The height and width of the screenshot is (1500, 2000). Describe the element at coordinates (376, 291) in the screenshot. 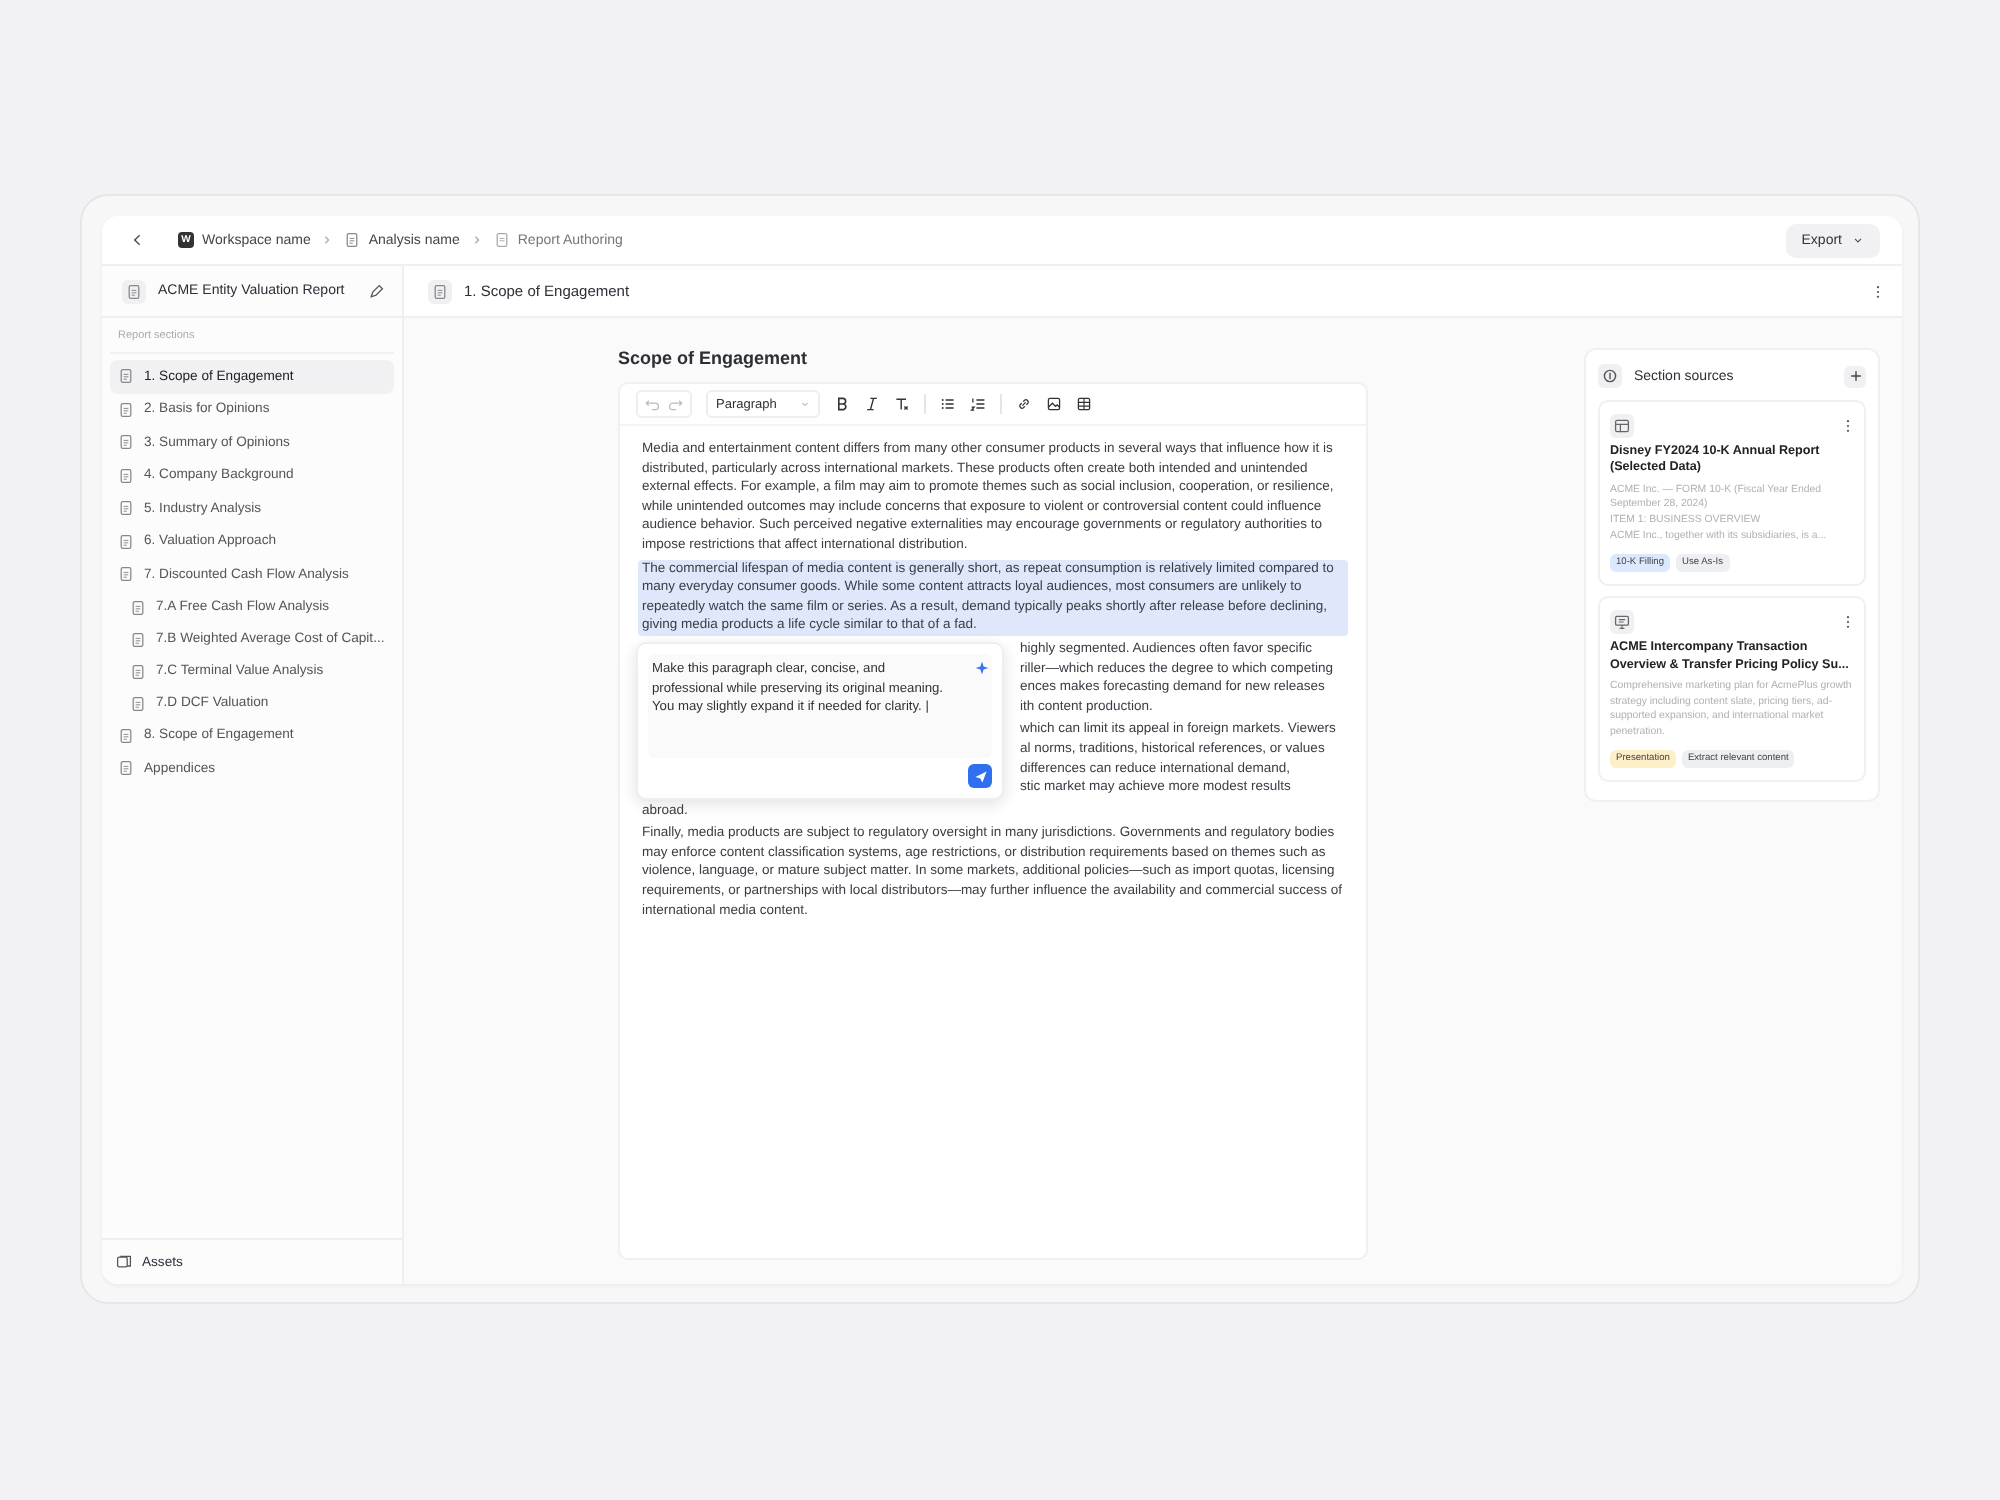

I see `pencil-icon` at that location.